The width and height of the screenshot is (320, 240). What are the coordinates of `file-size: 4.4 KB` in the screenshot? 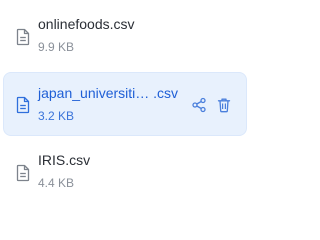 It's located at (56, 183).